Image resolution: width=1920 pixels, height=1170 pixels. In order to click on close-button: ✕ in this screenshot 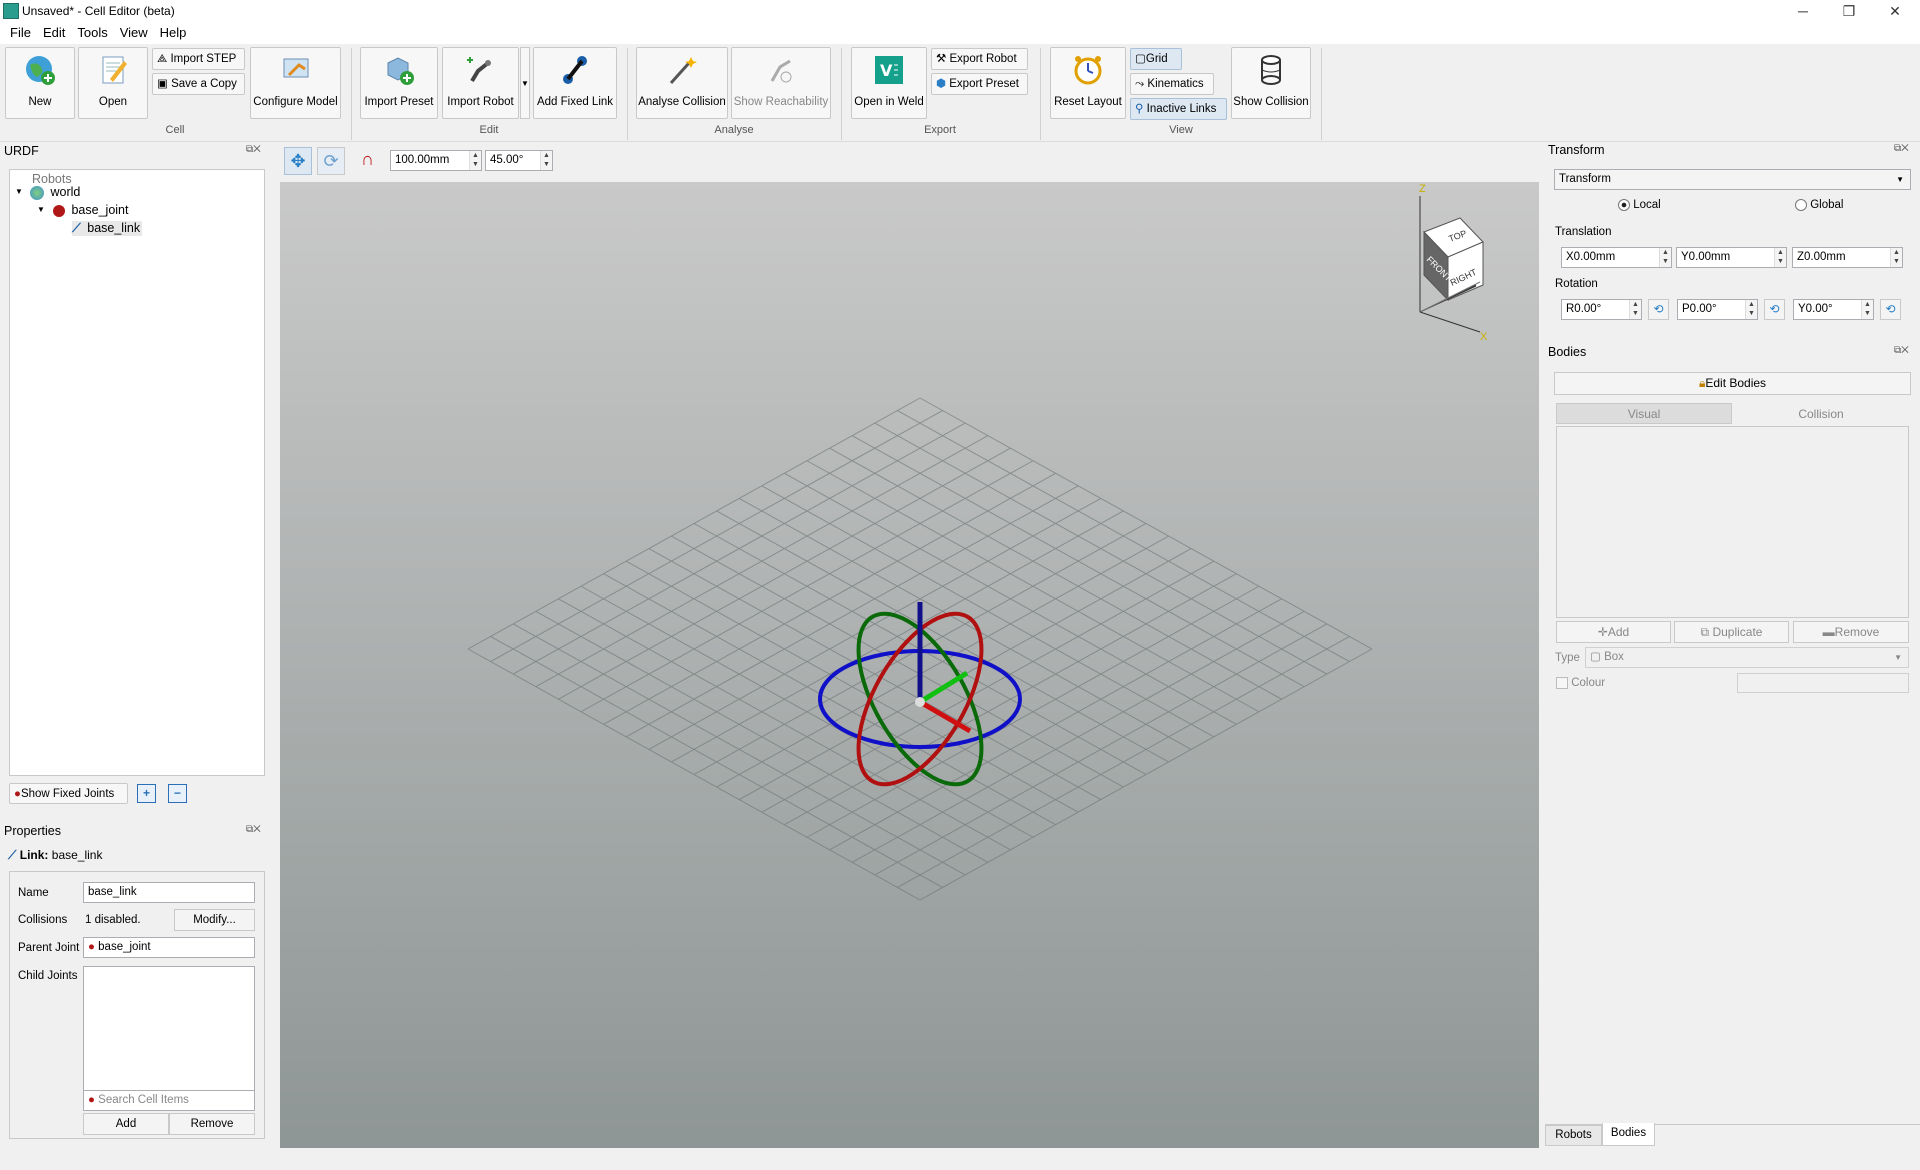, I will do `click(1895, 11)`.